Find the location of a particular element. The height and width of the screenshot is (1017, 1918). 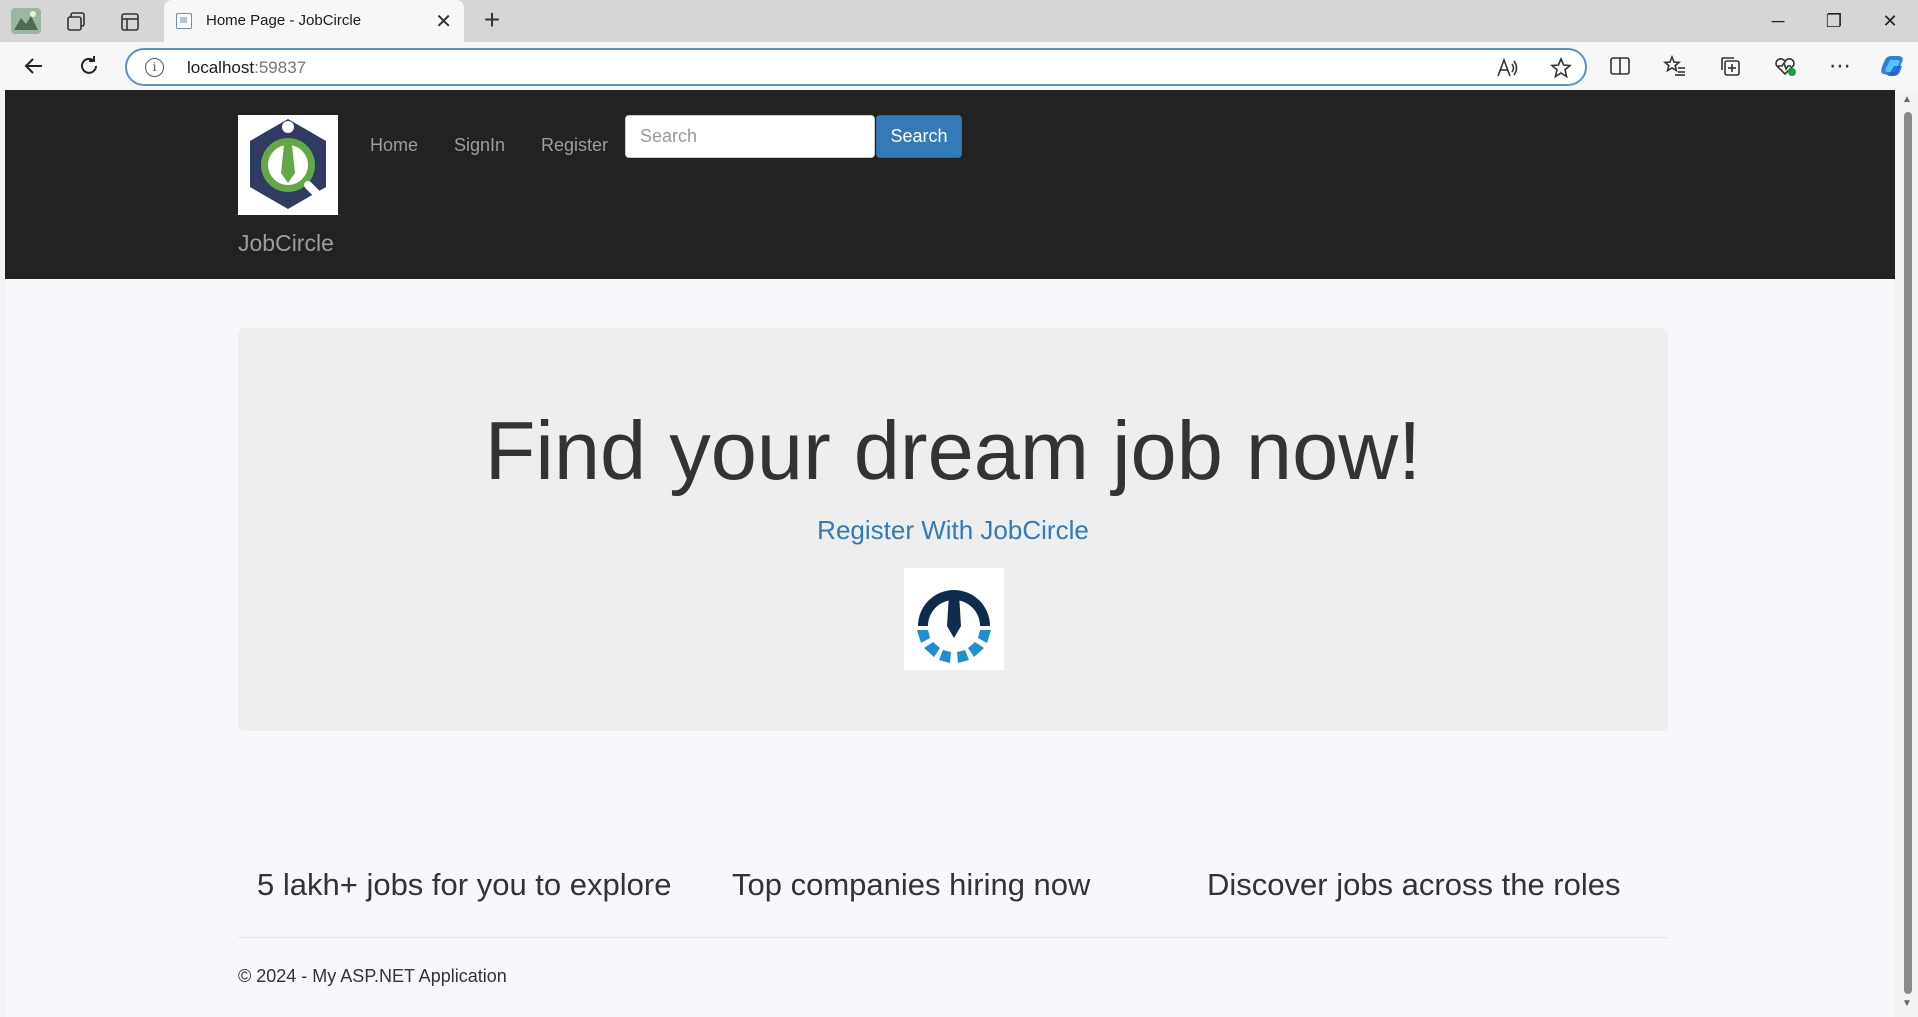

search-input is located at coordinates (750, 136).